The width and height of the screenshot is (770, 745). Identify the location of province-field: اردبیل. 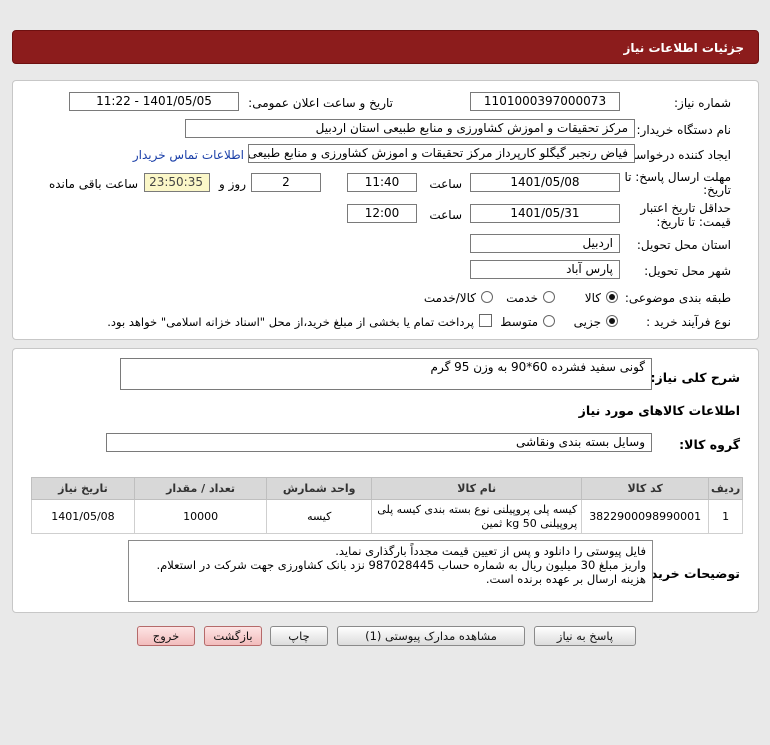
(545, 243).